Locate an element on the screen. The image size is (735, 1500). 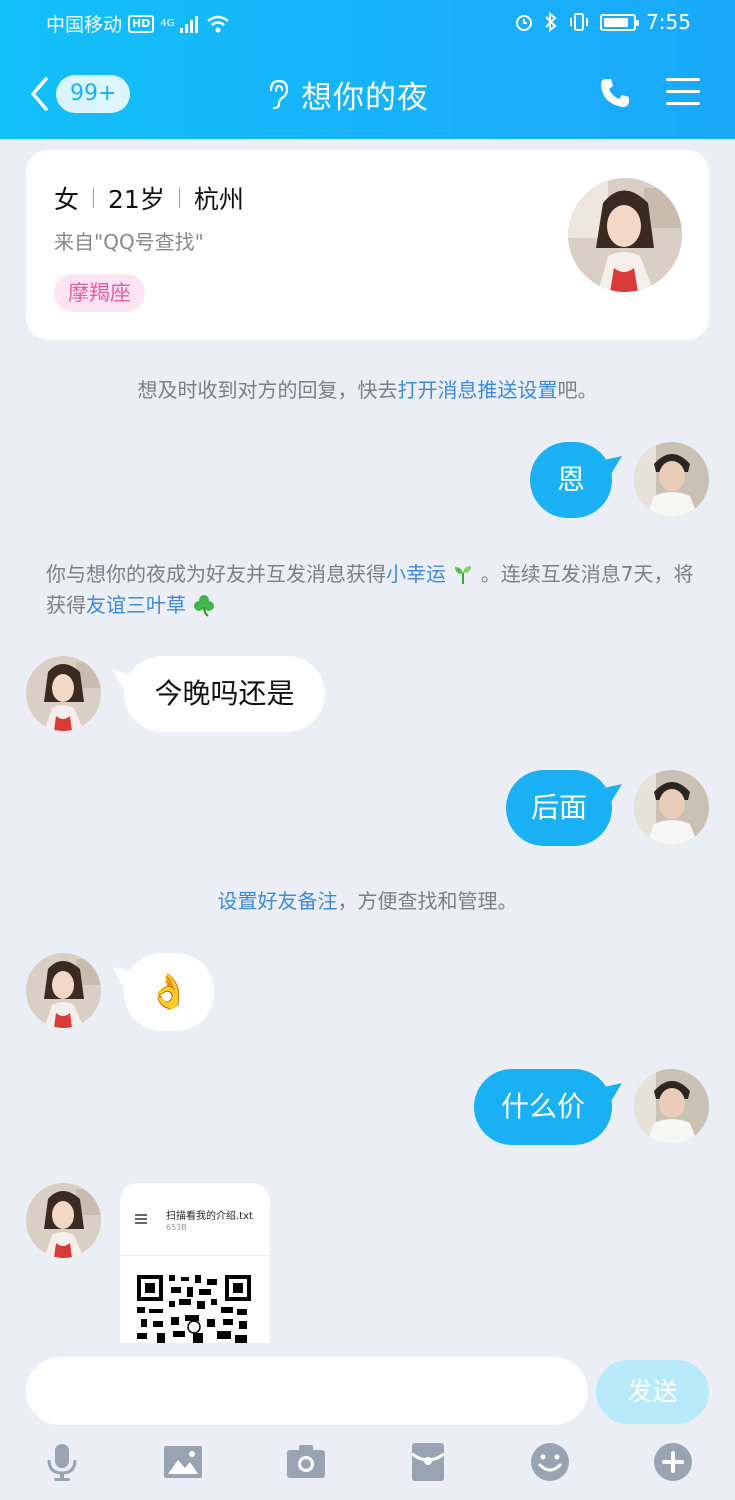
message-bubble-out: 什么价 is located at coordinates (543, 1107).